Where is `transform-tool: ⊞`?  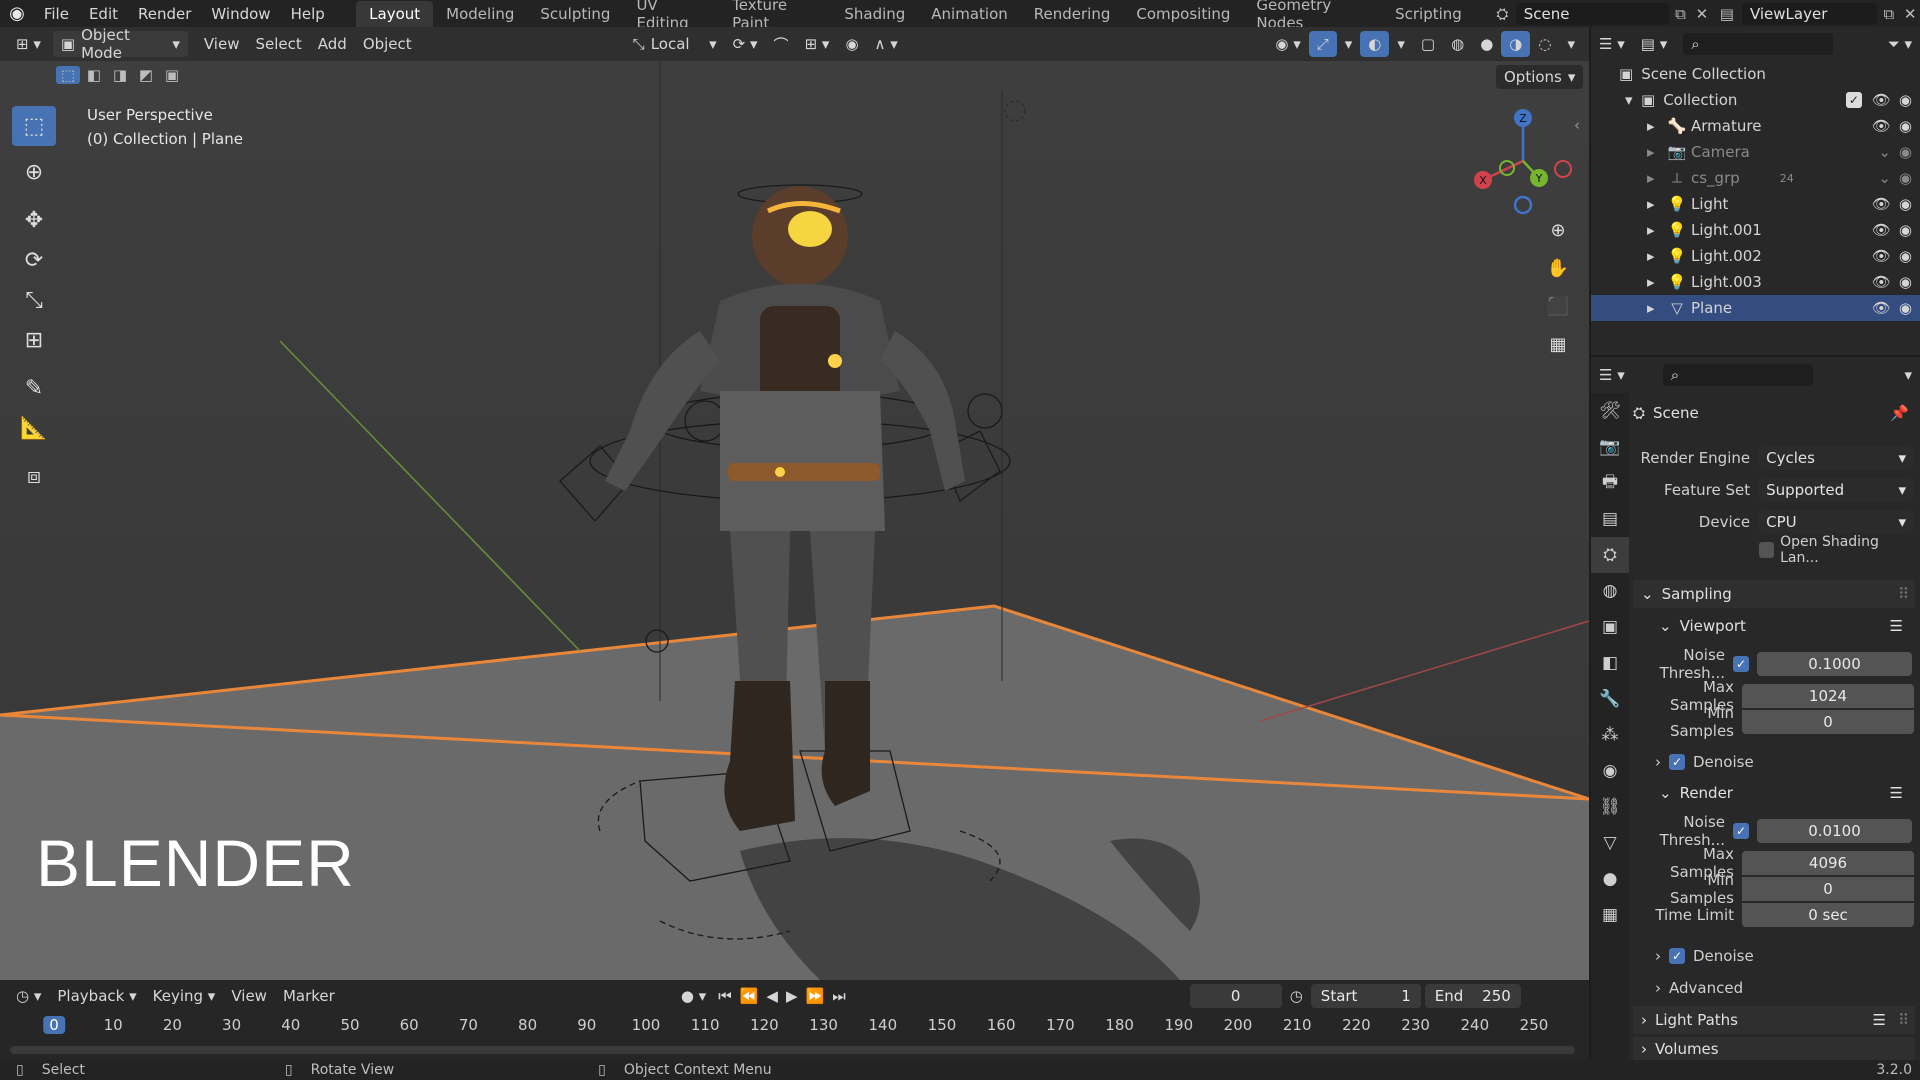
transform-tool: ⊞ is located at coordinates (34, 340).